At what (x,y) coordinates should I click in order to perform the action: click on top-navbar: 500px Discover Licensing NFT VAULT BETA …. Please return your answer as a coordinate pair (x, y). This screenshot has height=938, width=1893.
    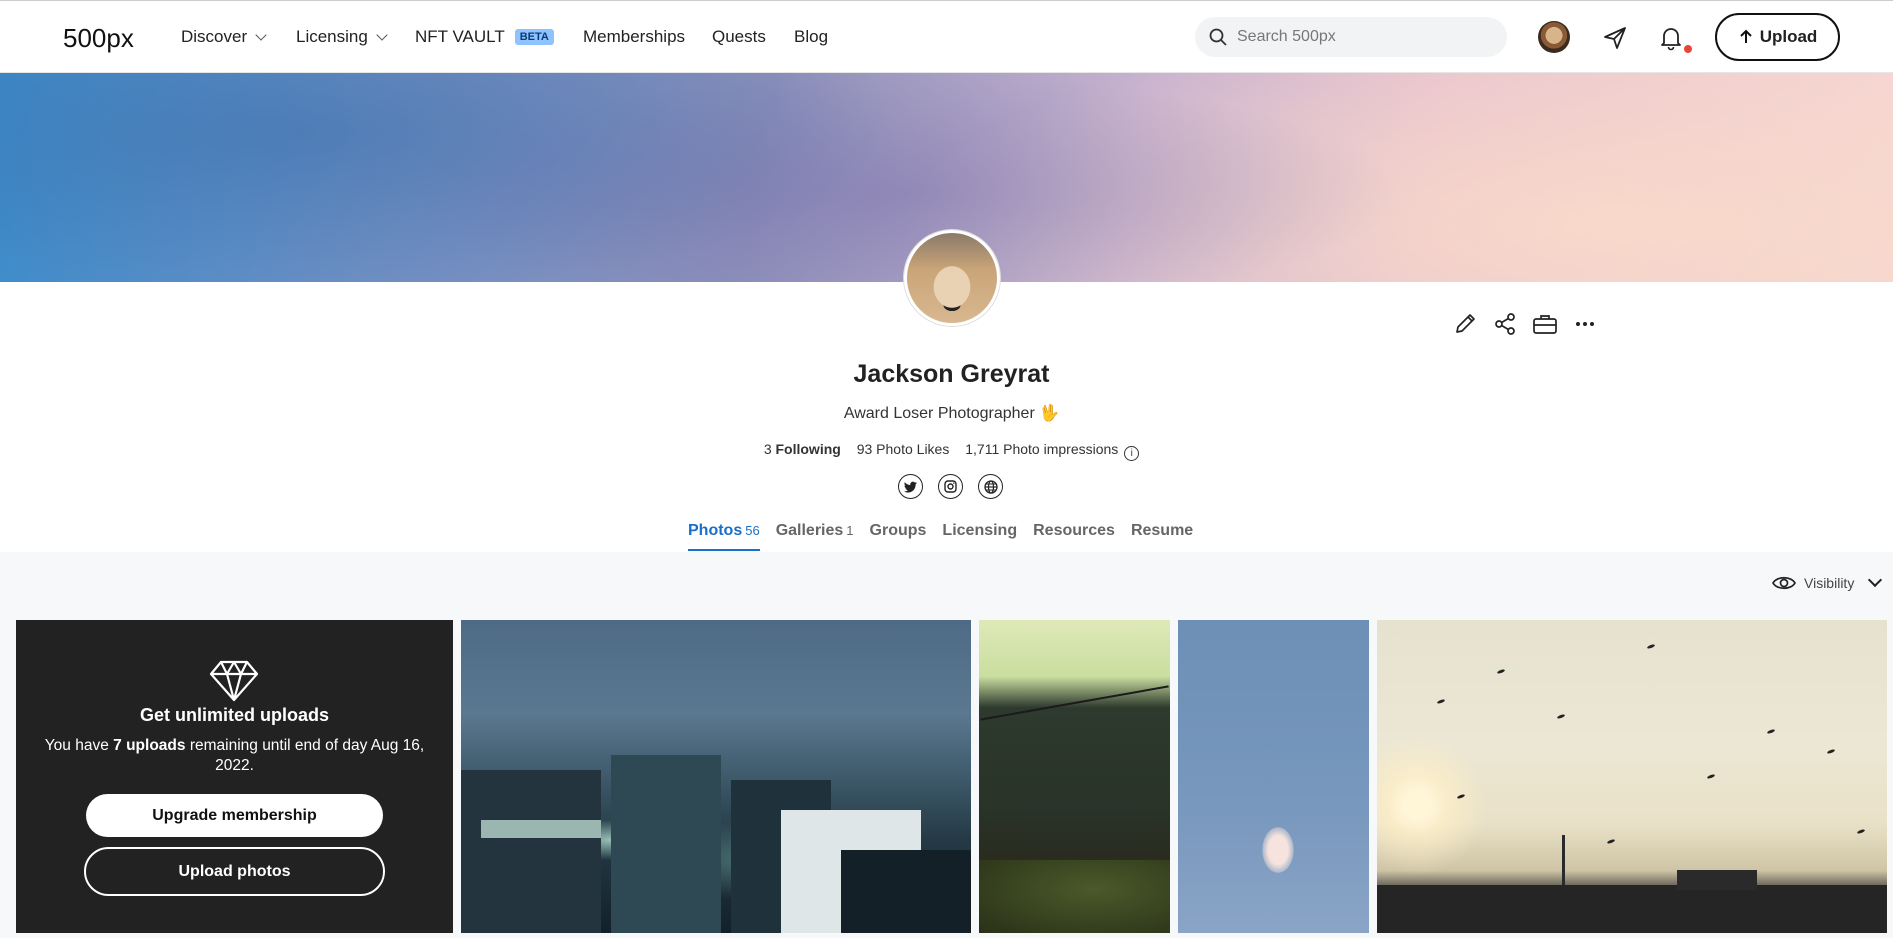
    Looking at the image, I should click on (946, 36).